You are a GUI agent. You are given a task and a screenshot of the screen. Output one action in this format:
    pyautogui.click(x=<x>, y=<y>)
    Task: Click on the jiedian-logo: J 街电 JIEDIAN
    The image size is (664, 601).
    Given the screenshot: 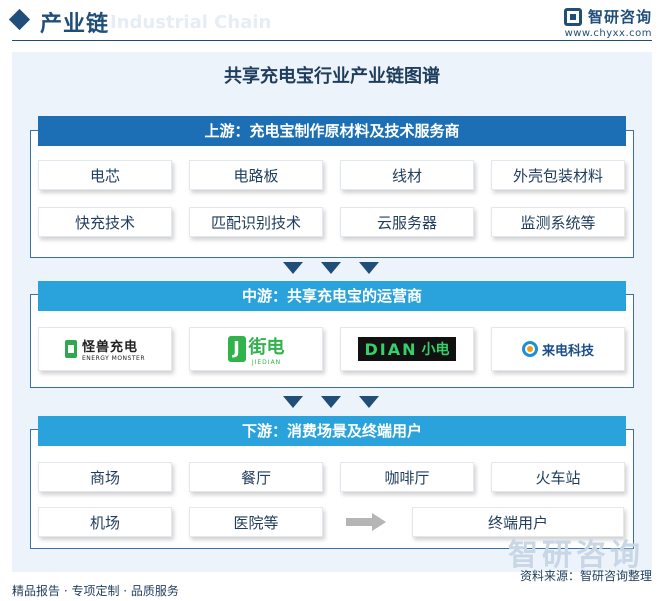 What is the action you would take?
    pyautogui.click(x=256, y=349)
    